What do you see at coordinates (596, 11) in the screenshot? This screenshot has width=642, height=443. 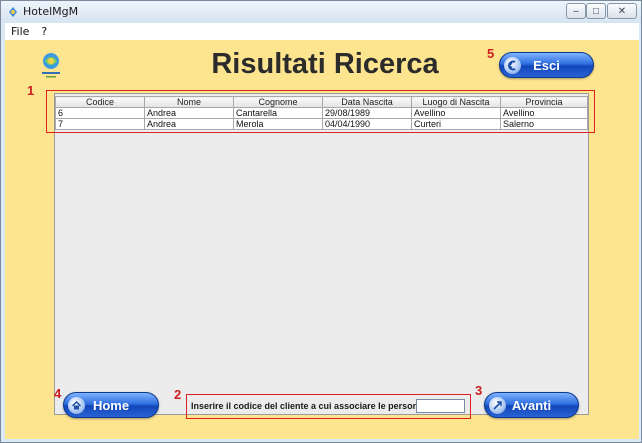 I see `maximize-button: □` at bounding box center [596, 11].